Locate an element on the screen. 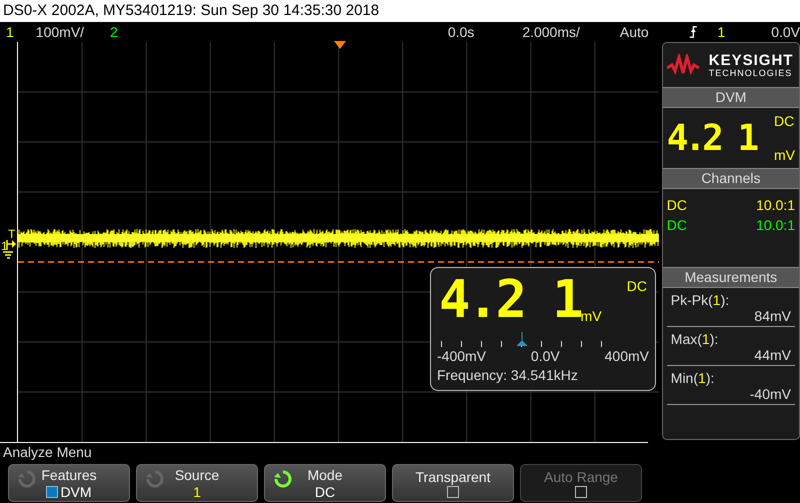 The image size is (800, 503). trigger-level-marker: T is located at coordinates (12, 234).